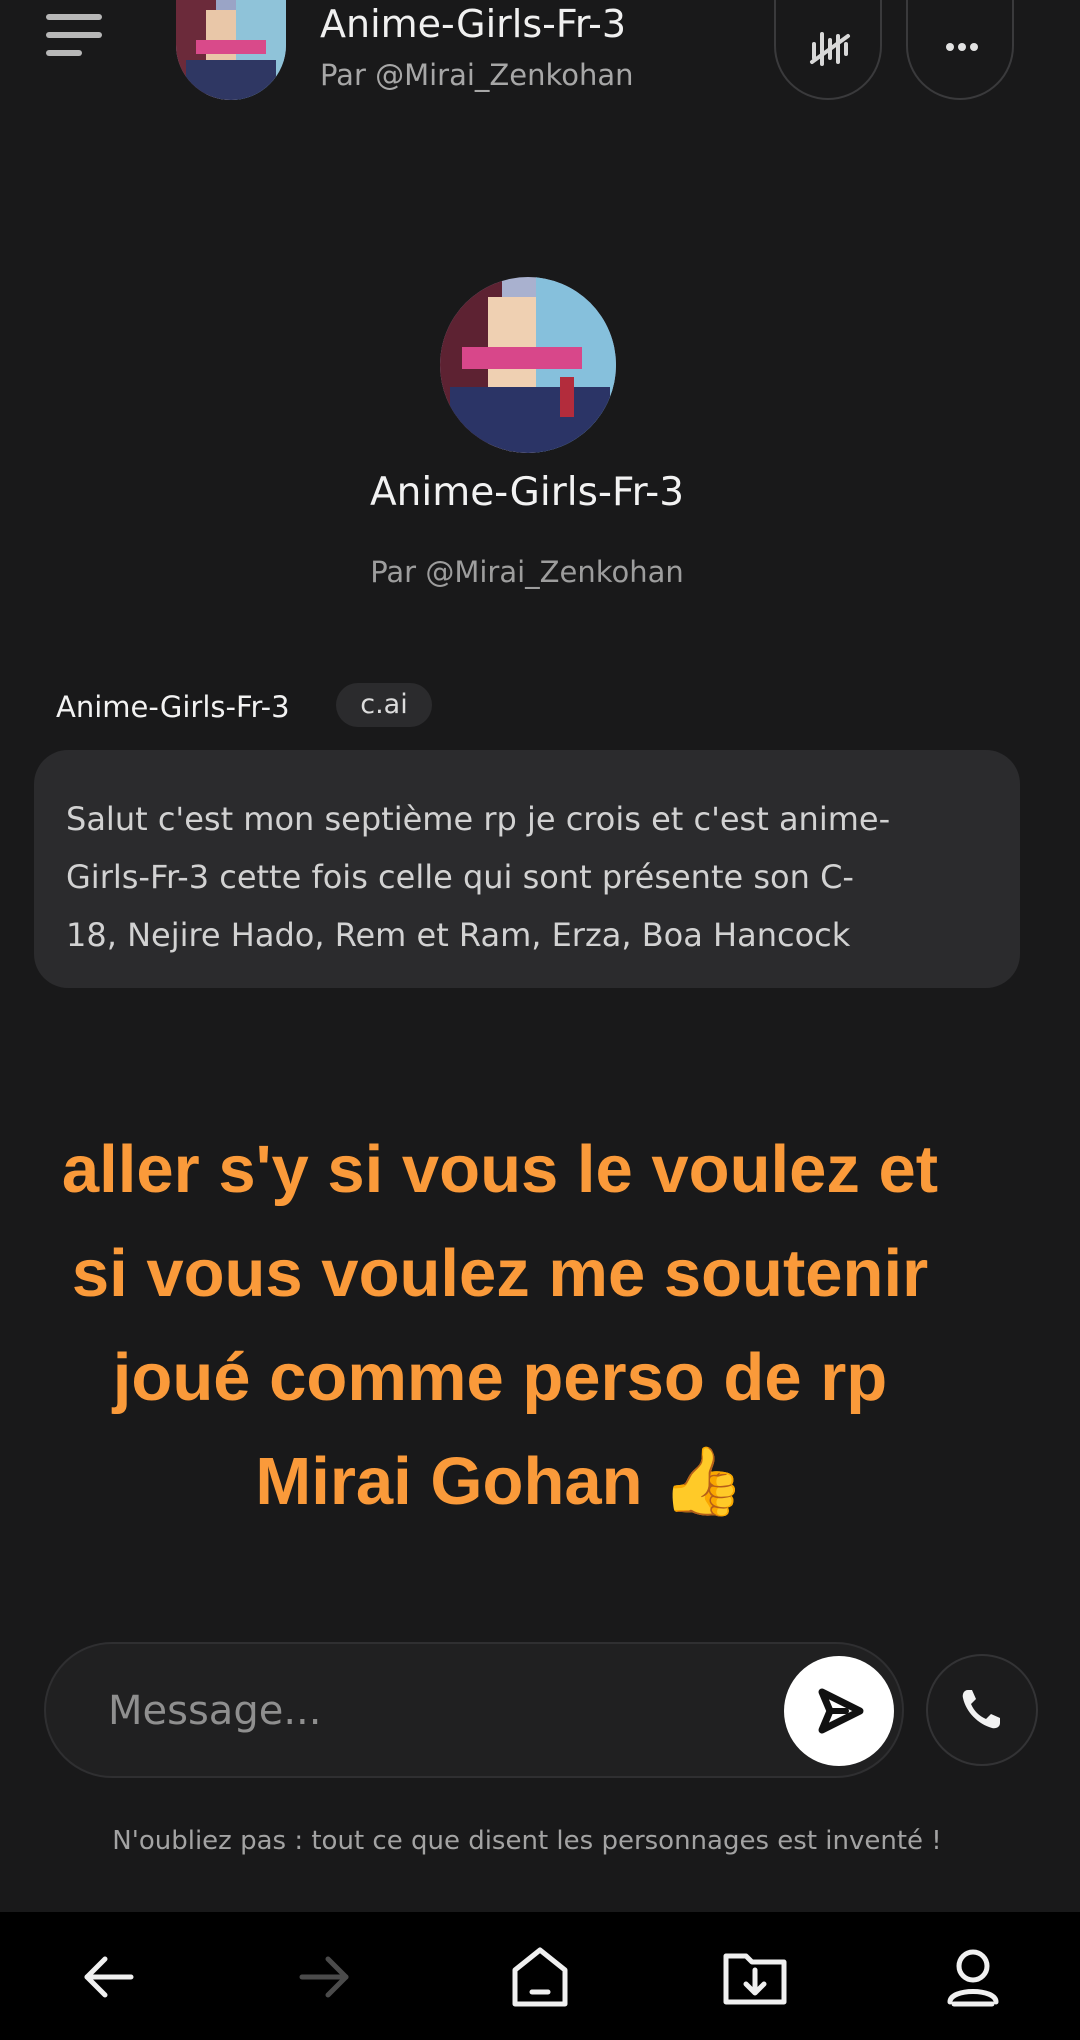 This screenshot has height=2040, width=1080. What do you see at coordinates (500, 1377) in the screenshot?
I see `caption-line: joué comme perso de rp` at bounding box center [500, 1377].